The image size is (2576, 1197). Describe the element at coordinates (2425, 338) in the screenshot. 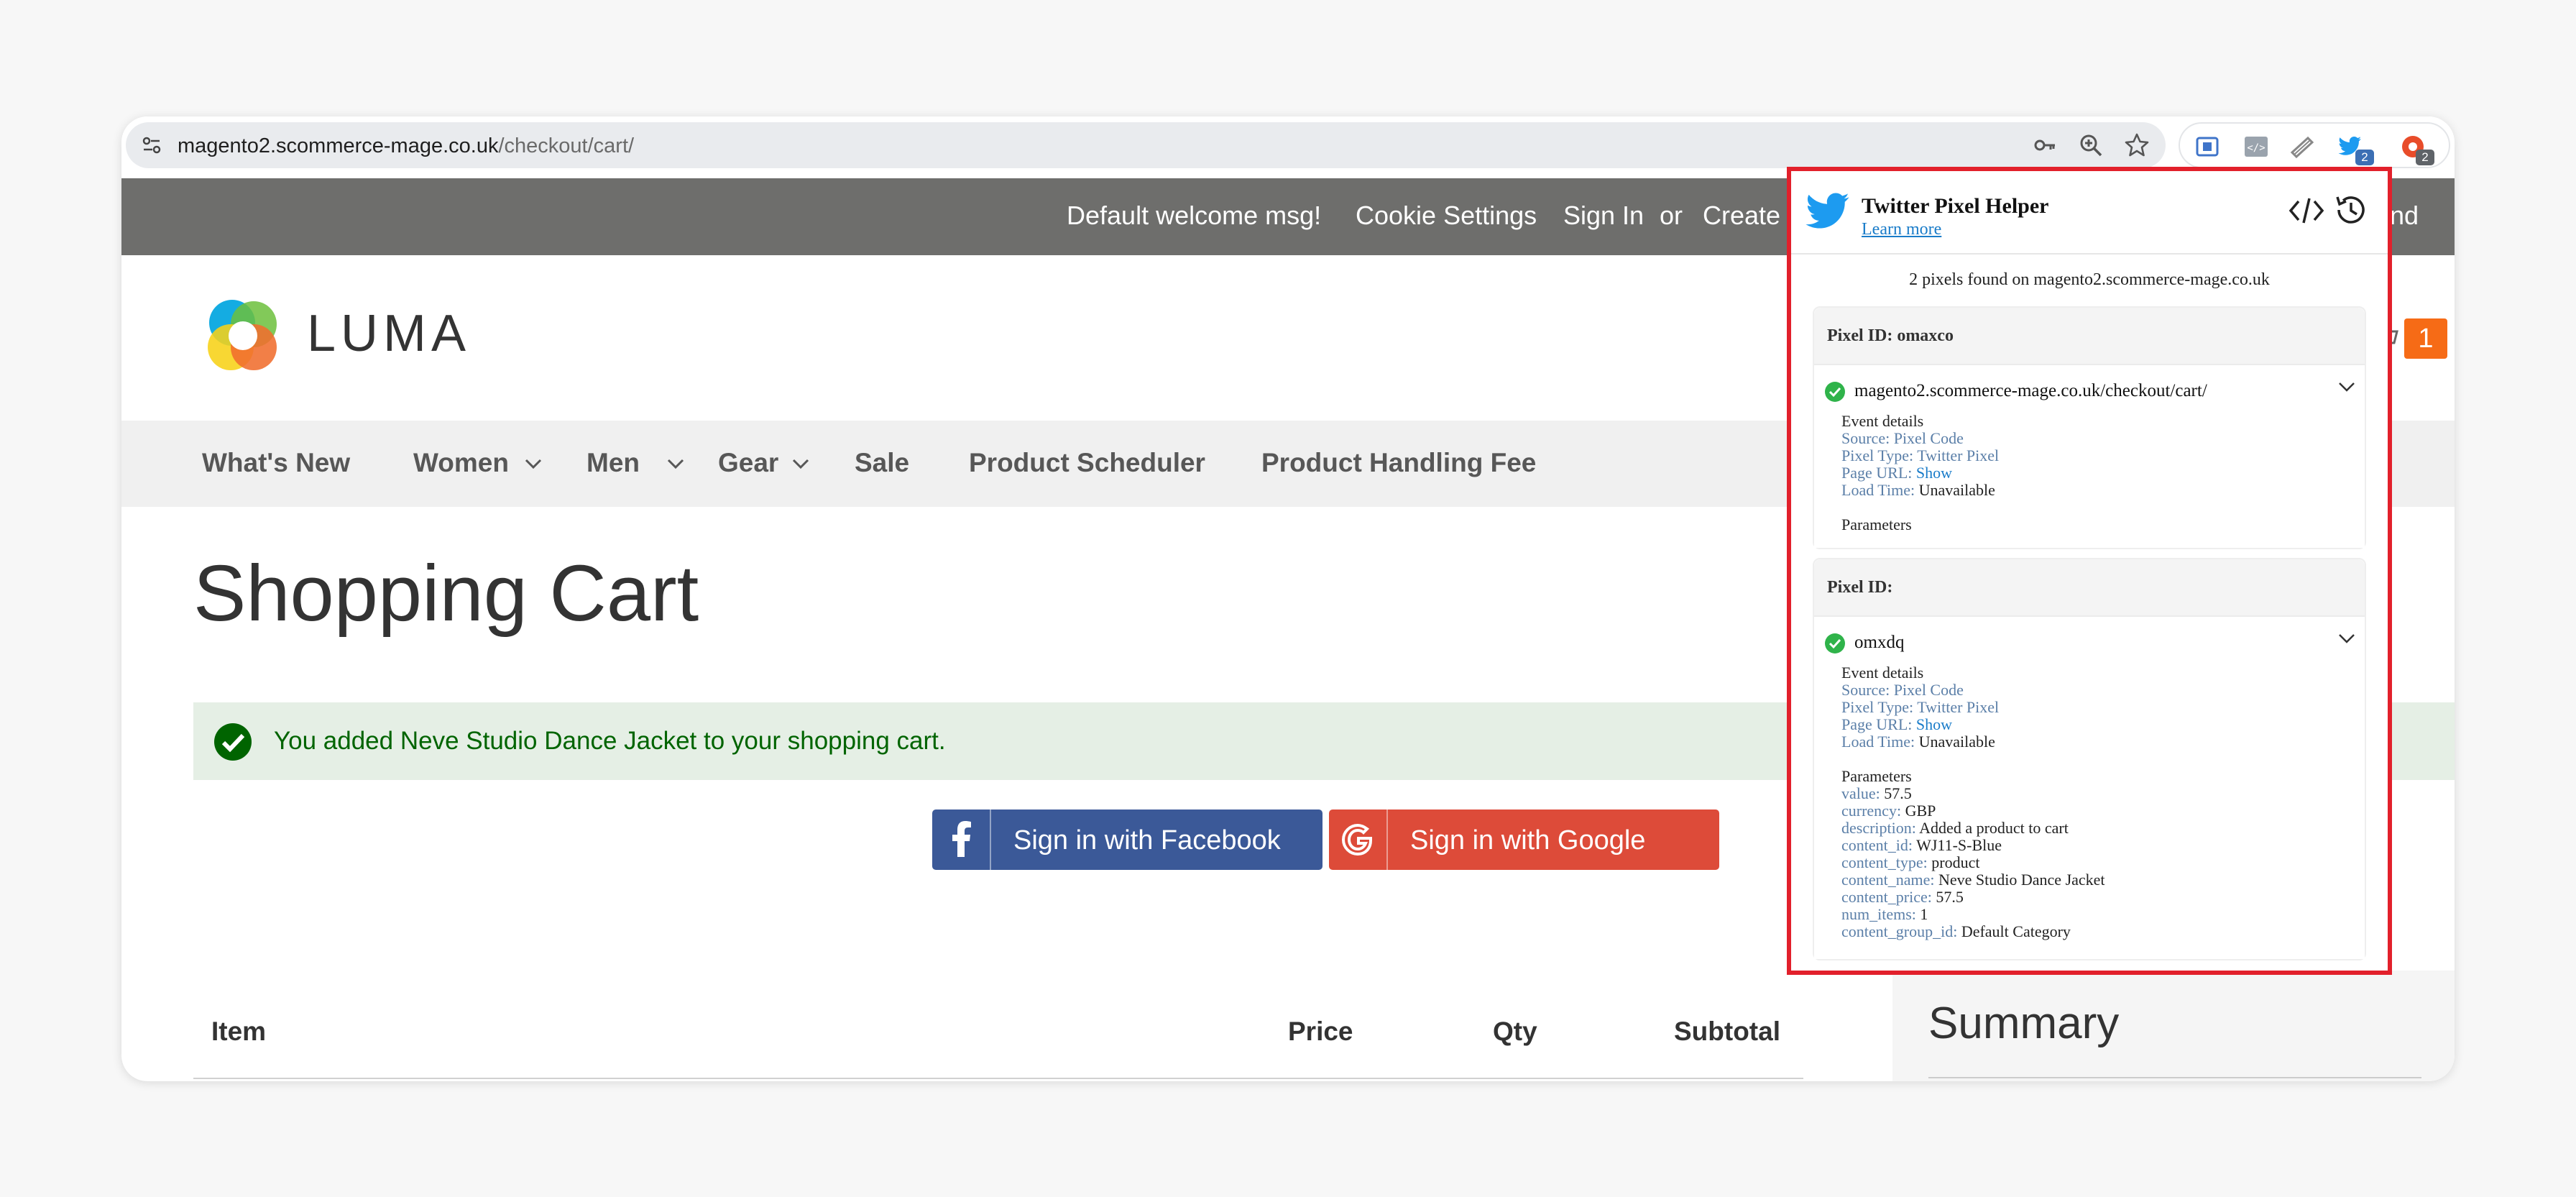

I see `cart-count-badge: 1` at that location.